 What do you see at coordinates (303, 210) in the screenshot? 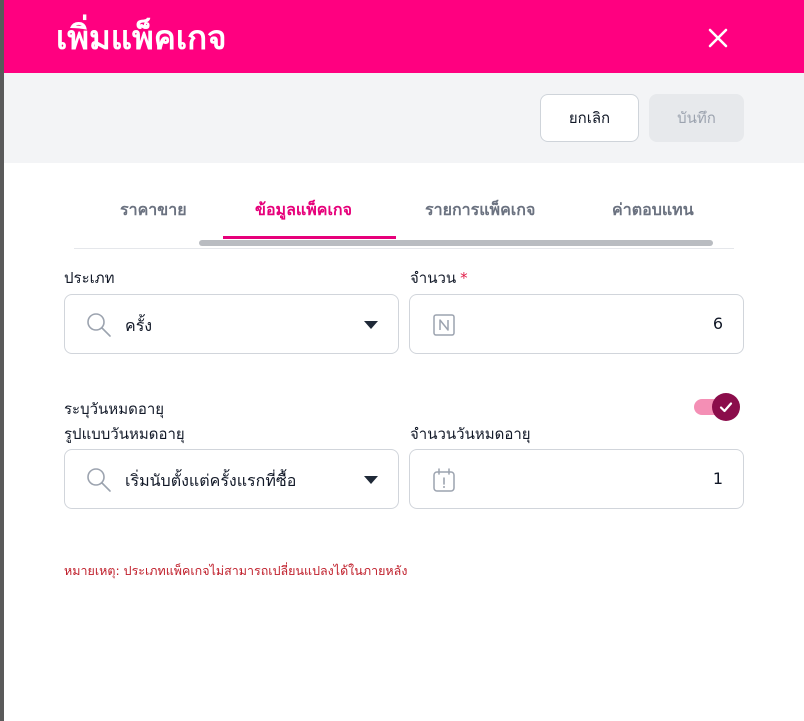
I see `tab-package-info: ข้อมูลแพ็คเกจ` at bounding box center [303, 210].